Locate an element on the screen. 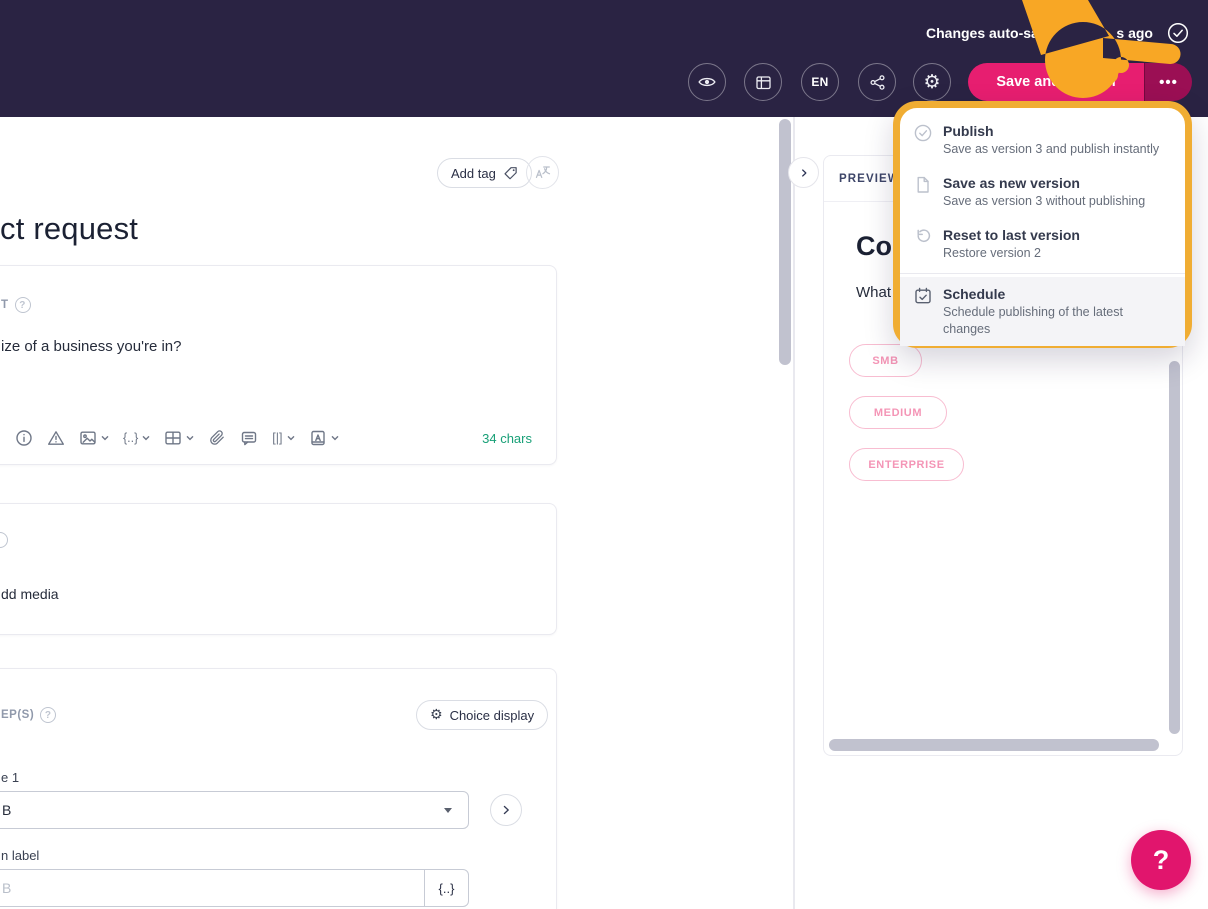  note-icon is located at coordinates (249, 438).